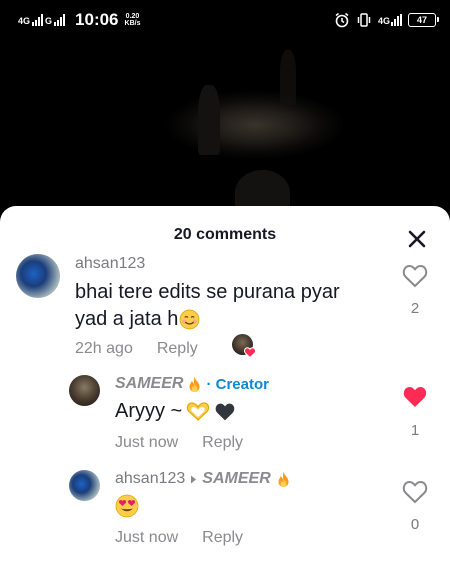 The width and height of the screenshot is (450, 563). Describe the element at coordinates (104, 348) in the screenshot. I see `comment-time: 22h ago` at that location.